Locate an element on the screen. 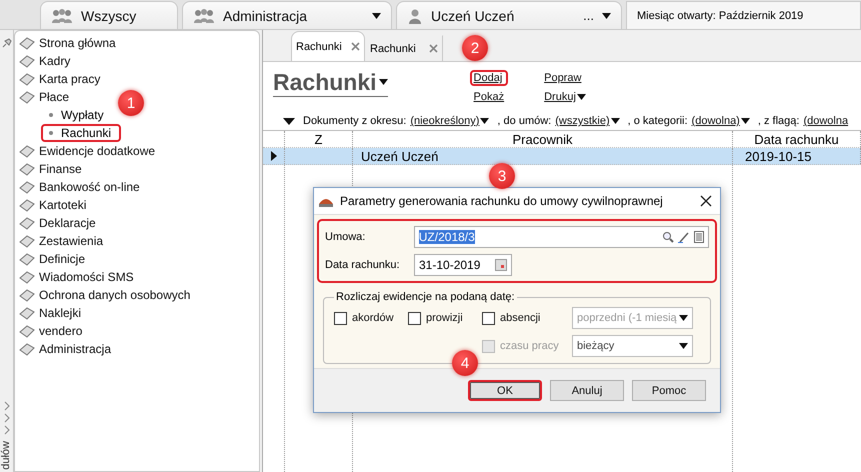  table-cell: 2019-10-15 is located at coordinates (797, 156).